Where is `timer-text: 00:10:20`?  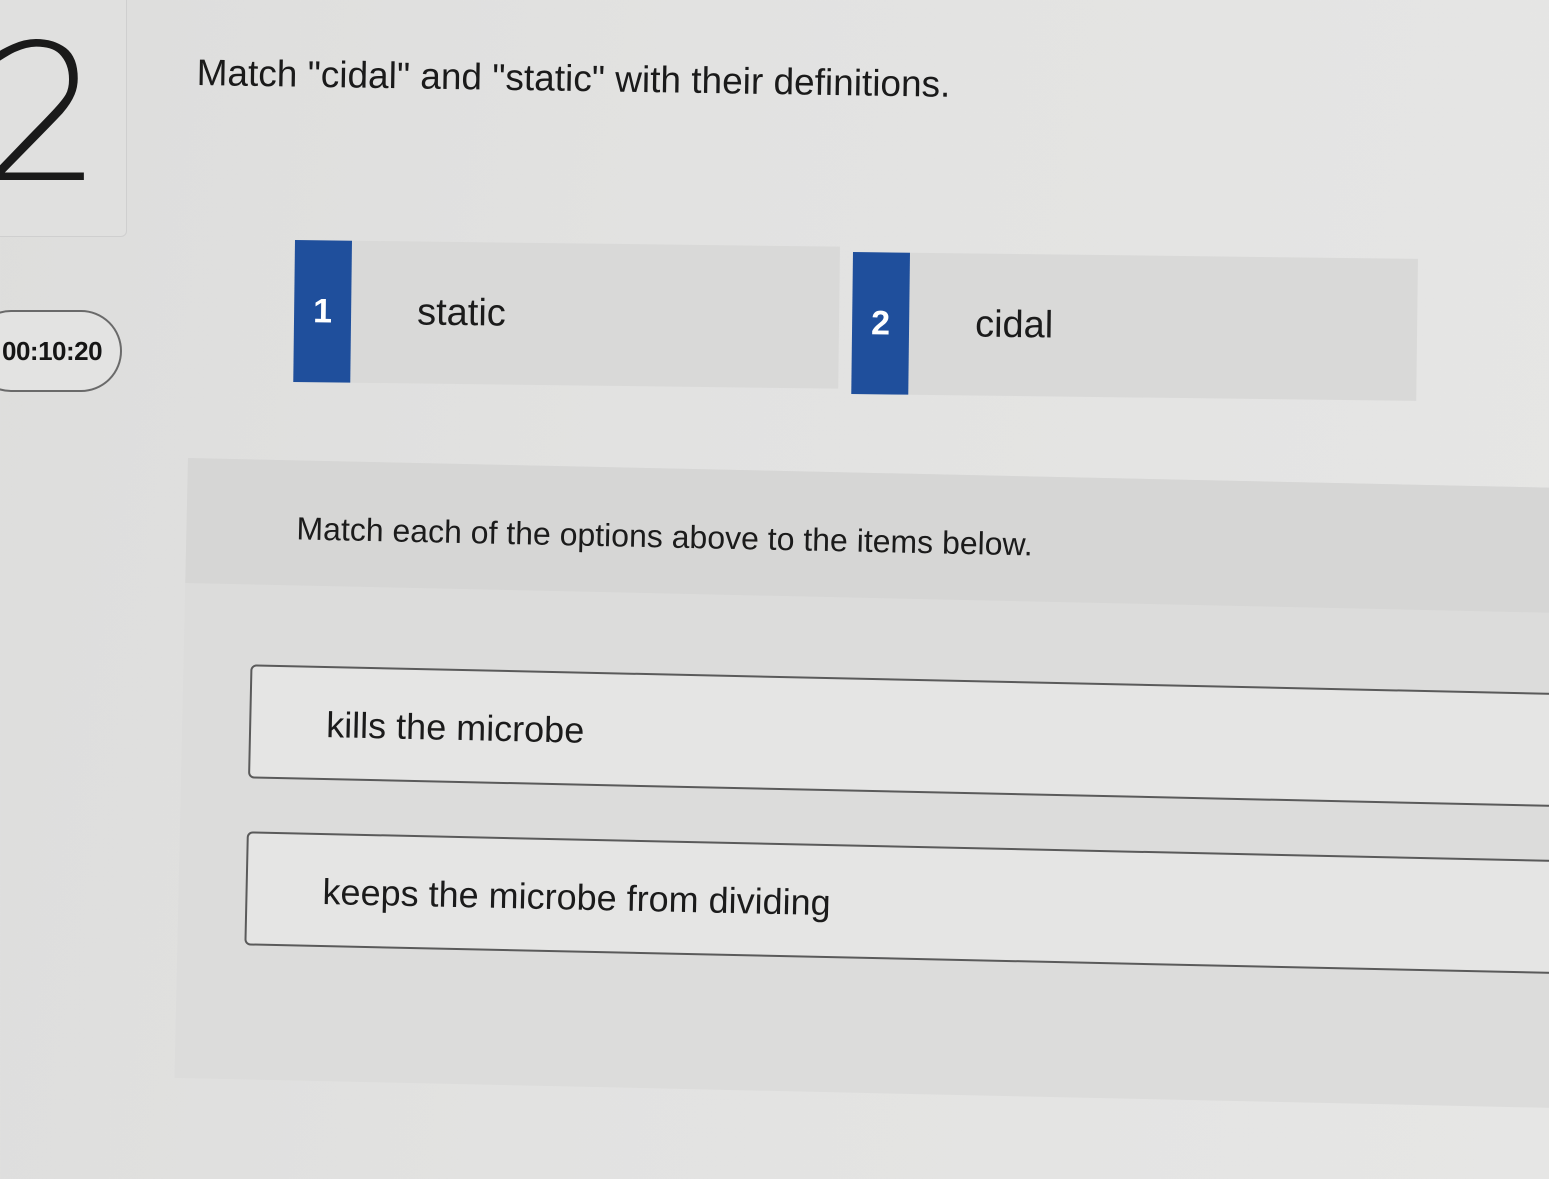
timer-text: 00:10:20 is located at coordinates (52, 350).